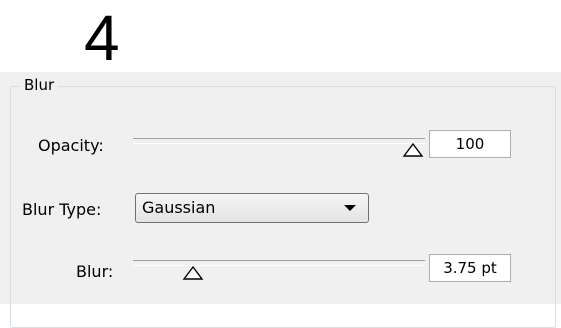 The image size is (561, 328). I want to click on blur-slider, so click(279, 263).